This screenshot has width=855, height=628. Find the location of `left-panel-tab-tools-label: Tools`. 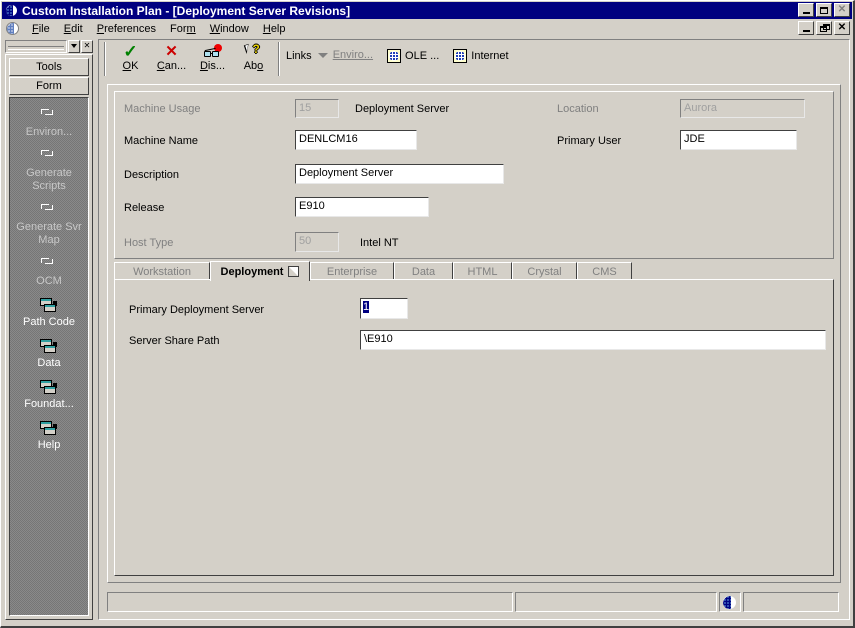

left-panel-tab-tools-label: Tools is located at coordinates (49, 67).